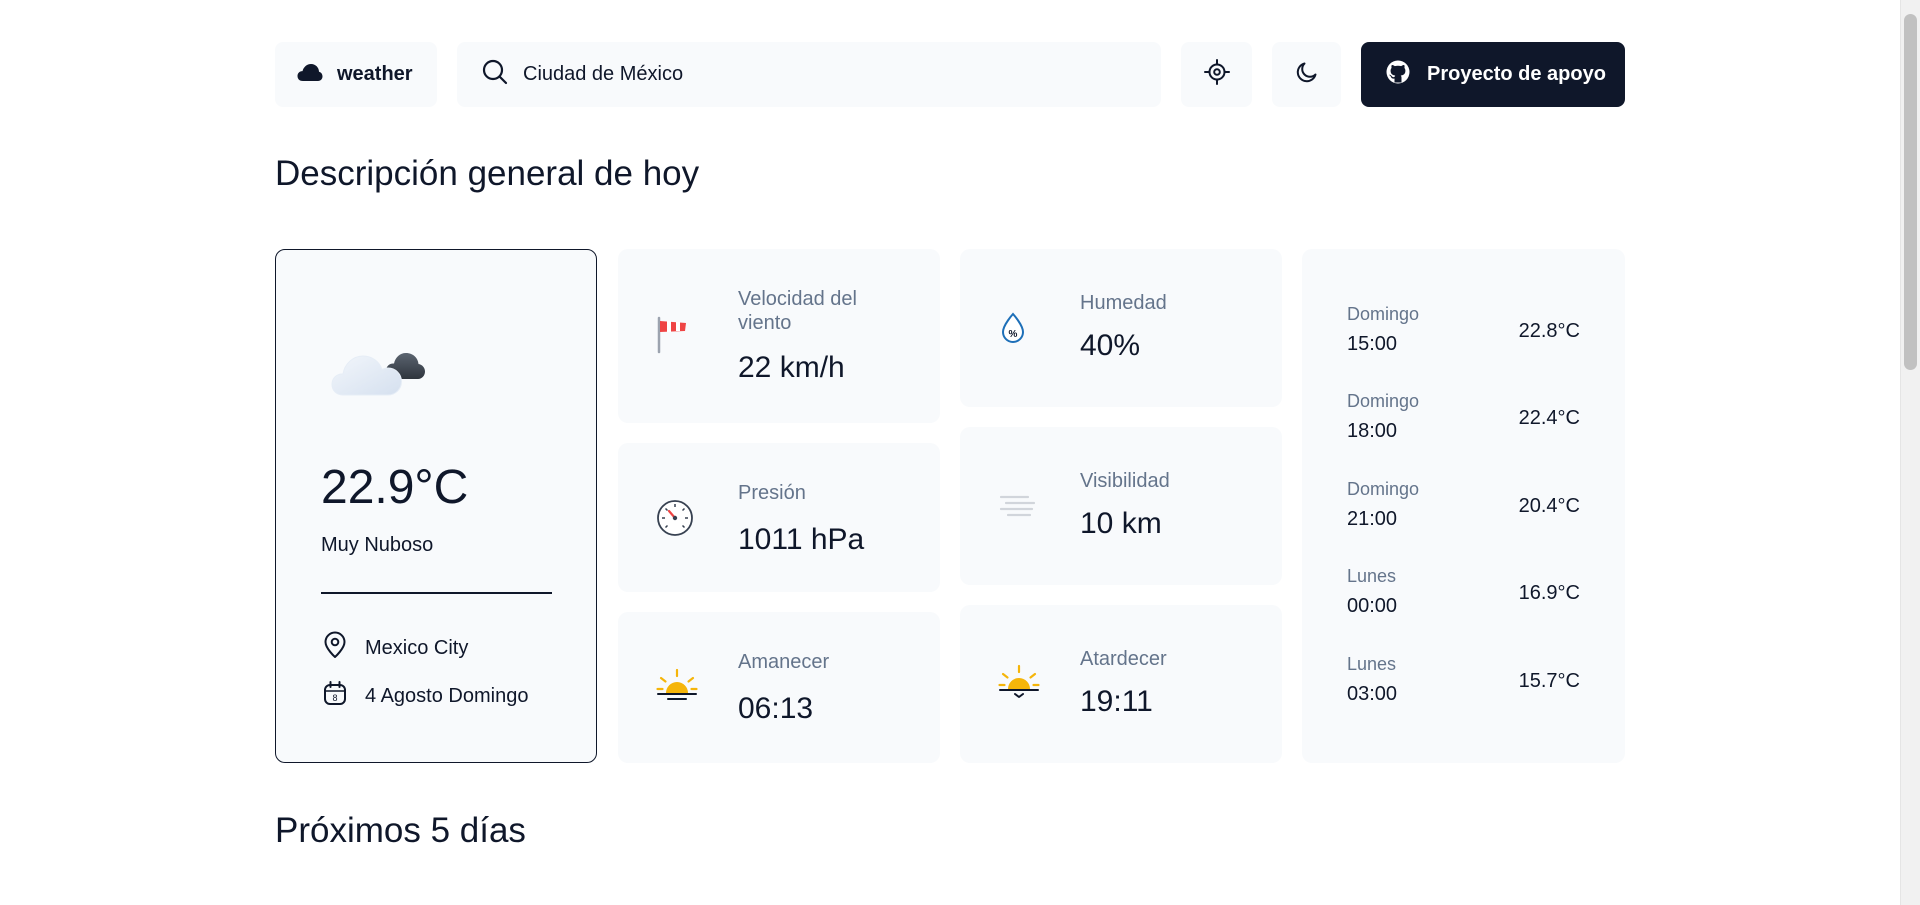 Image resolution: width=1920 pixels, height=905 pixels. Describe the element at coordinates (1110, 345) in the screenshot. I see `humidity-value: 40%` at that location.